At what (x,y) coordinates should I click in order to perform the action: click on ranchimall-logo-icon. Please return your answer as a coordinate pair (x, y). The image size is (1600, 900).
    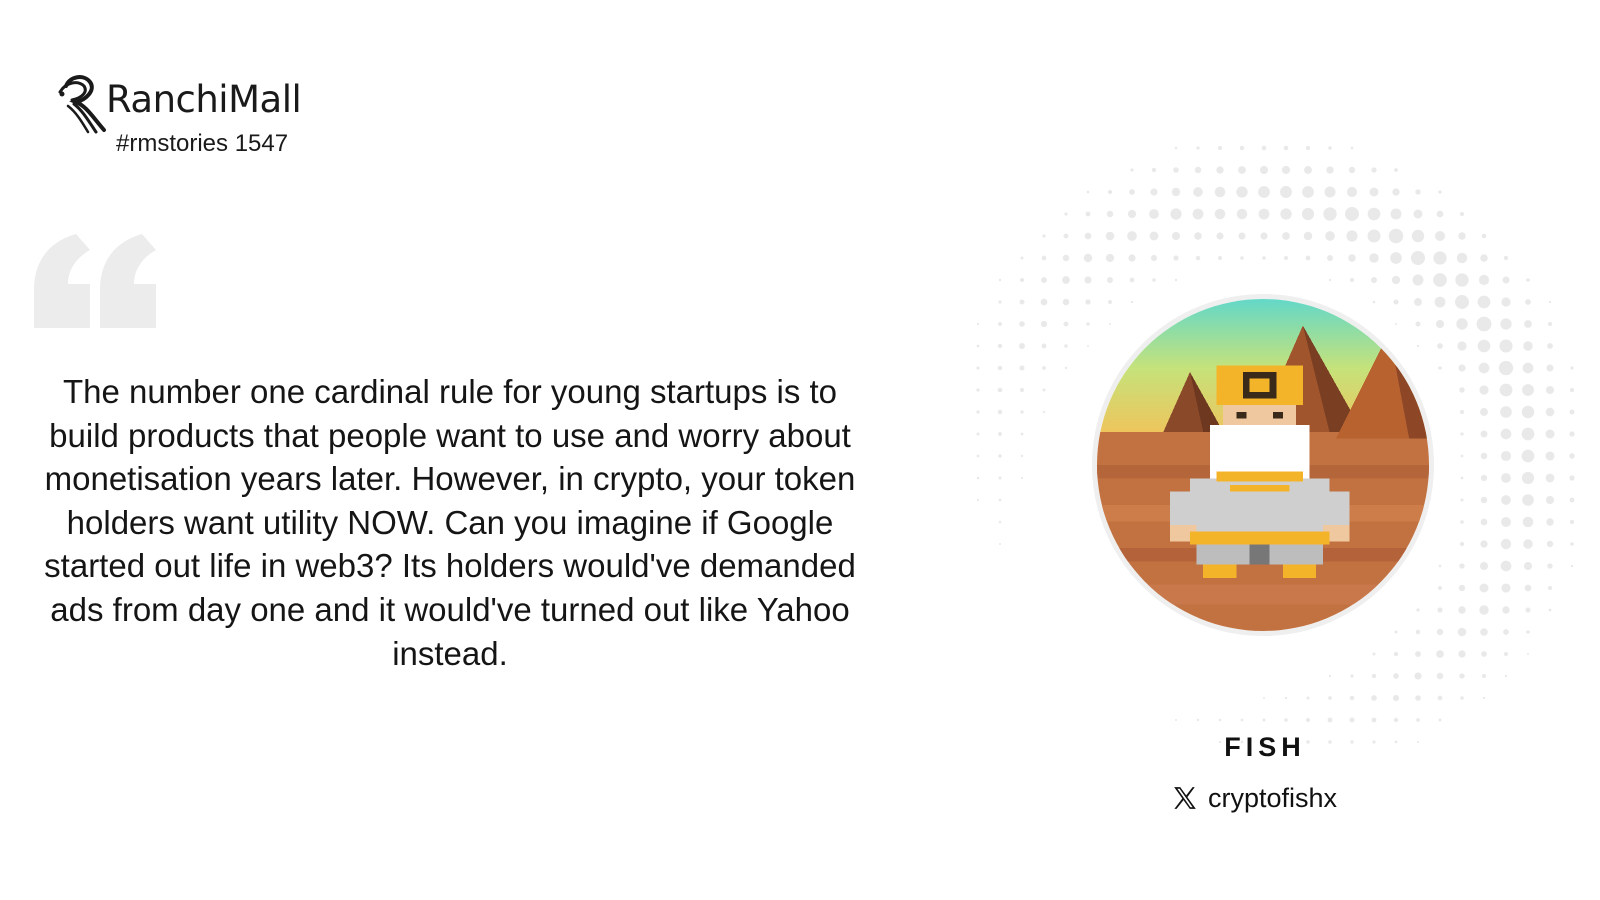
    Looking at the image, I should click on (82, 104).